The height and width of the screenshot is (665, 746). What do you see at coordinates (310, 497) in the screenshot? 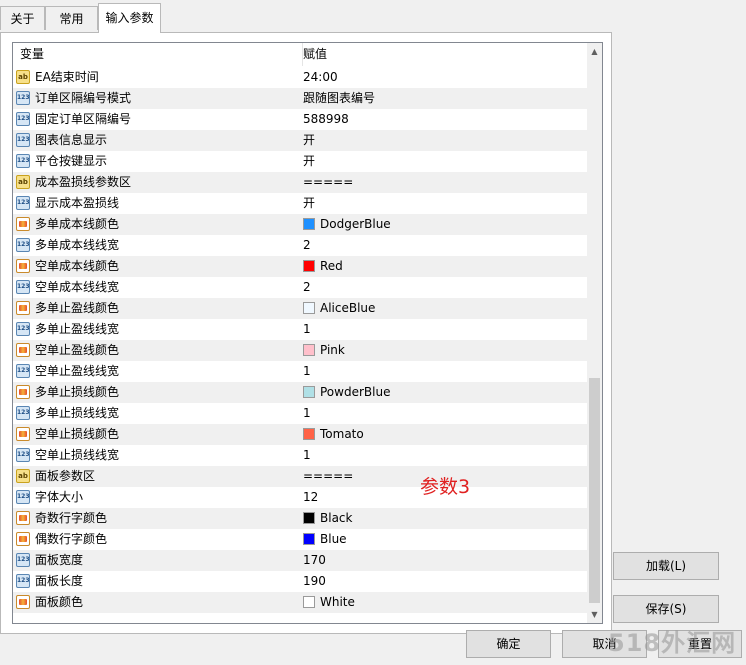
I see `parameter-value: 12` at bounding box center [310, 497].